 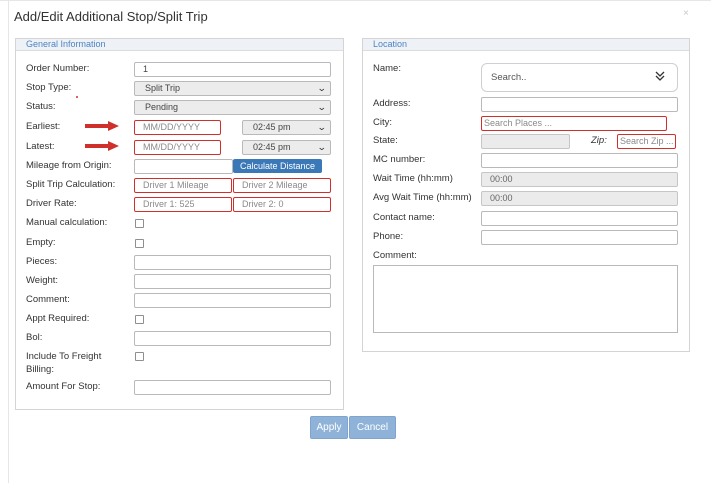 What do you see at coordinates (232, 262) in the screenshot?
I see `pieces-input` at bounding box center [232, 262].